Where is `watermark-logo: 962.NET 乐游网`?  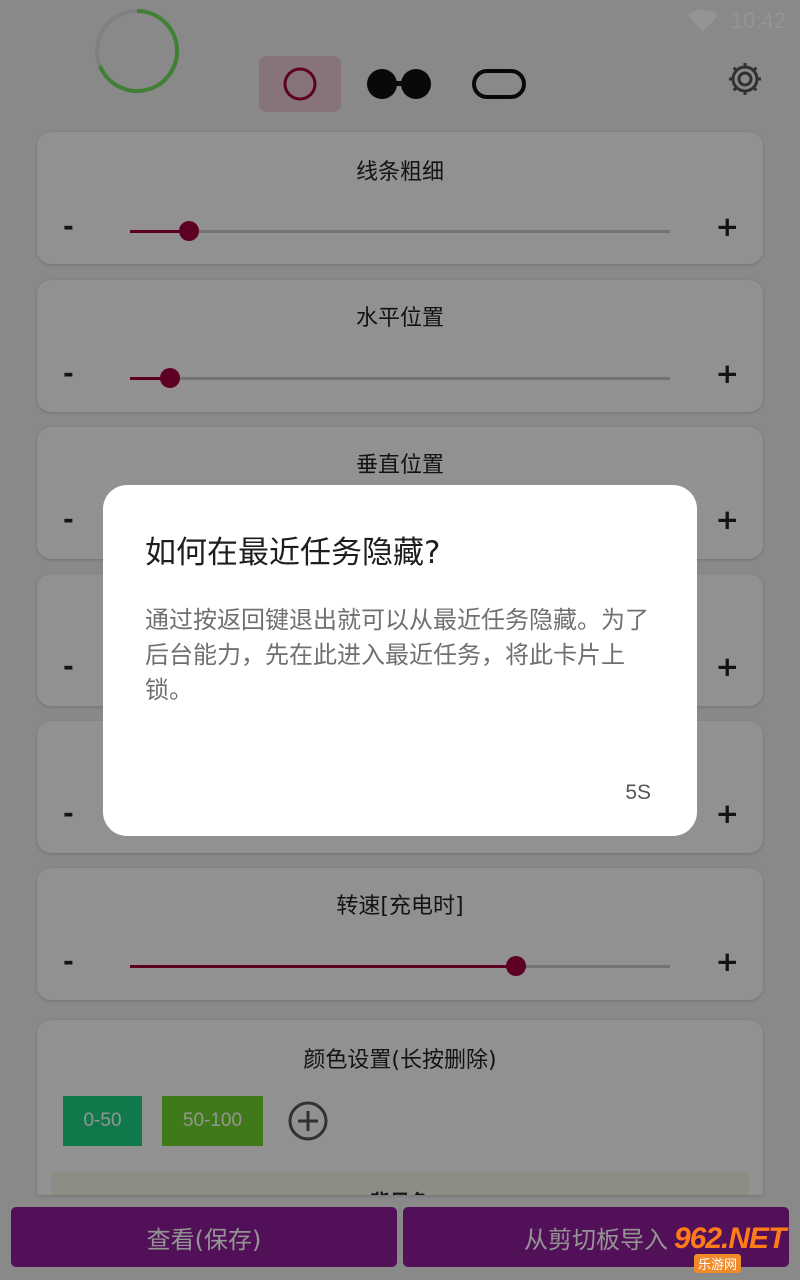
watermark-logo: 962.NET 乐游网 is located at coordinates (728, 1246).